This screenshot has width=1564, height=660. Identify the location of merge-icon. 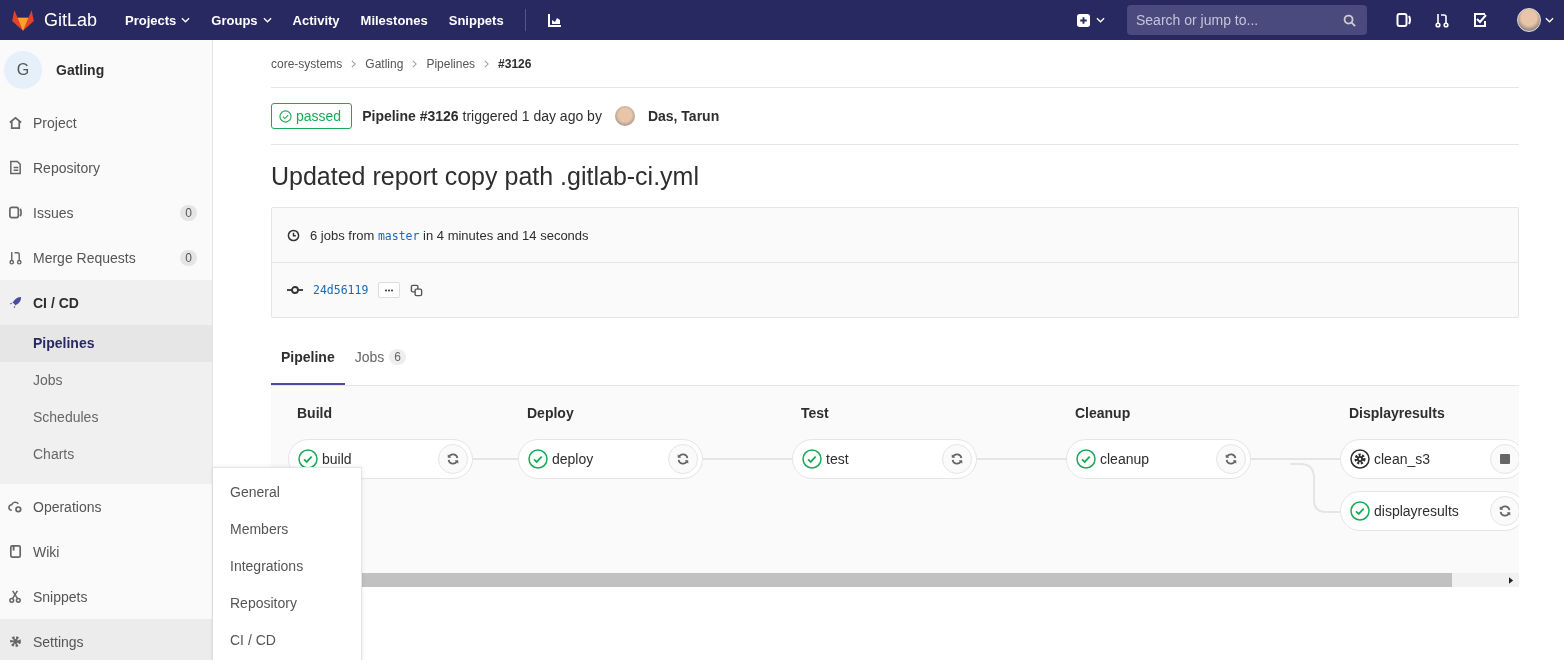
(15, 257).